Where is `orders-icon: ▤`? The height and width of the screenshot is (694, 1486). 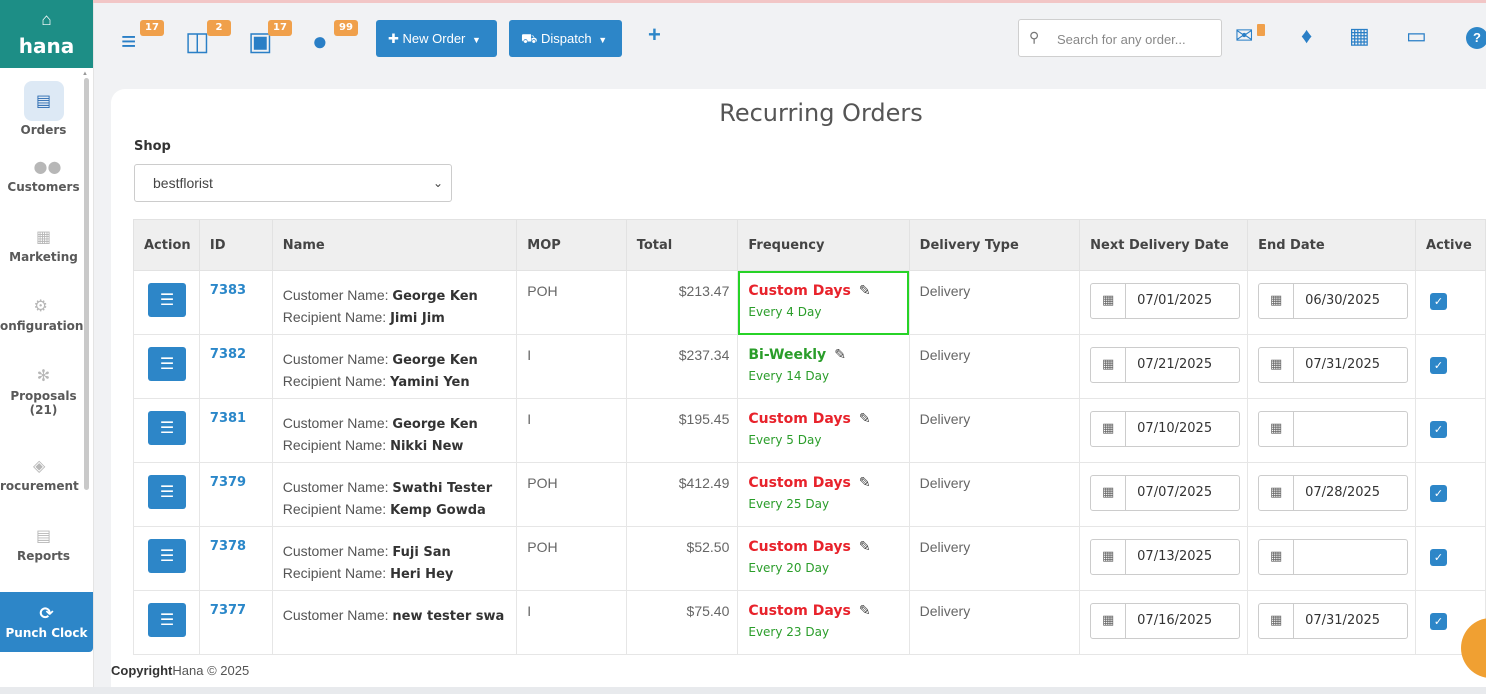 orders-icon: ▤ is located at coordinates (43, 100).